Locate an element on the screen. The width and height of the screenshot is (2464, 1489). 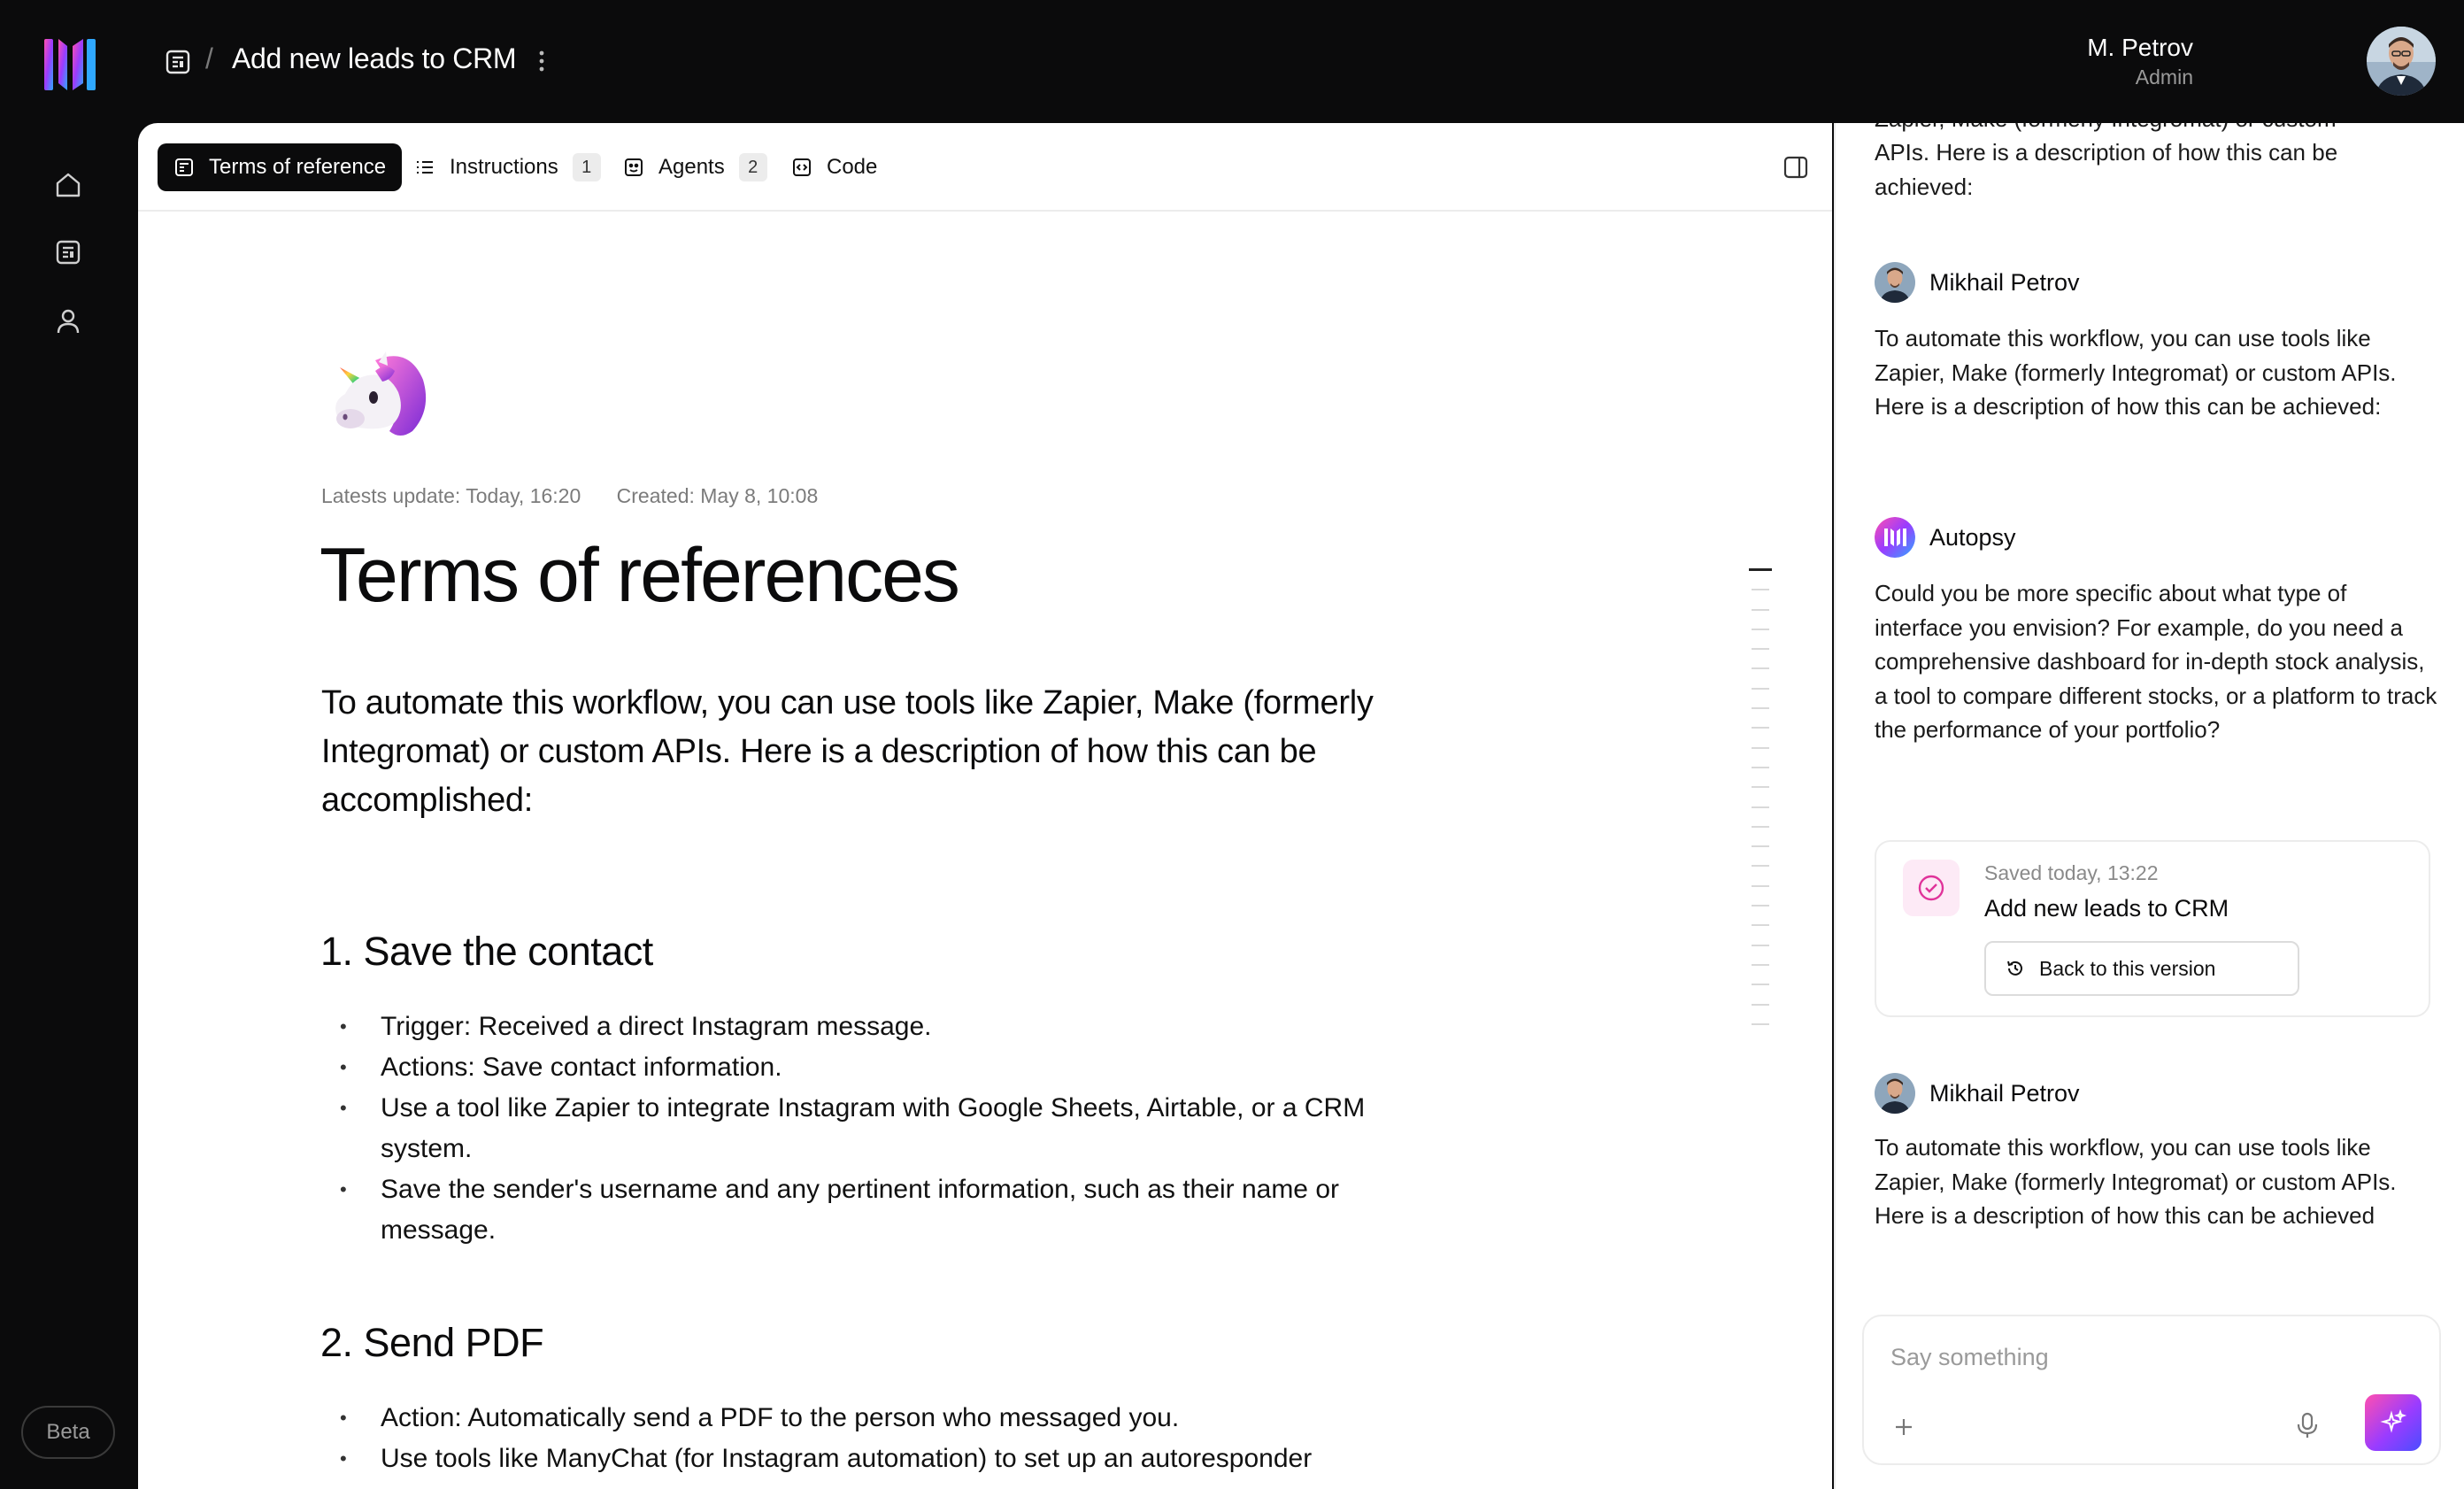
ai-send-button is located at coordinates (2393, 1422).